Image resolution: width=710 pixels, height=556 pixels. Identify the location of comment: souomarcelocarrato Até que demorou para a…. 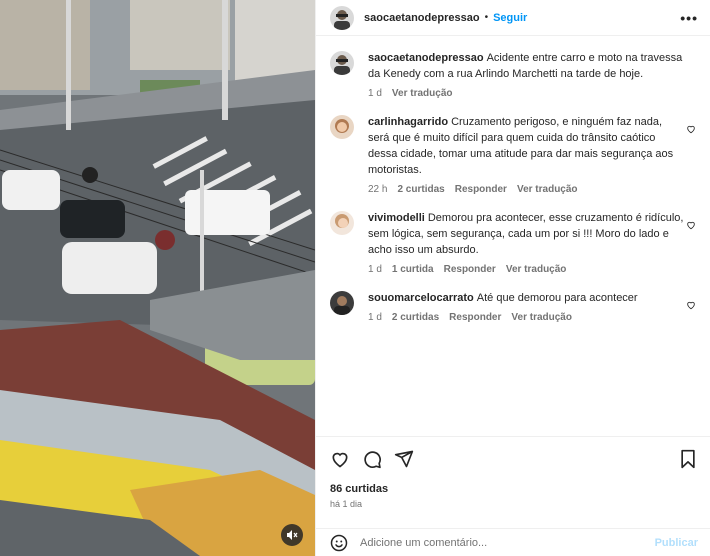
(513, 308).